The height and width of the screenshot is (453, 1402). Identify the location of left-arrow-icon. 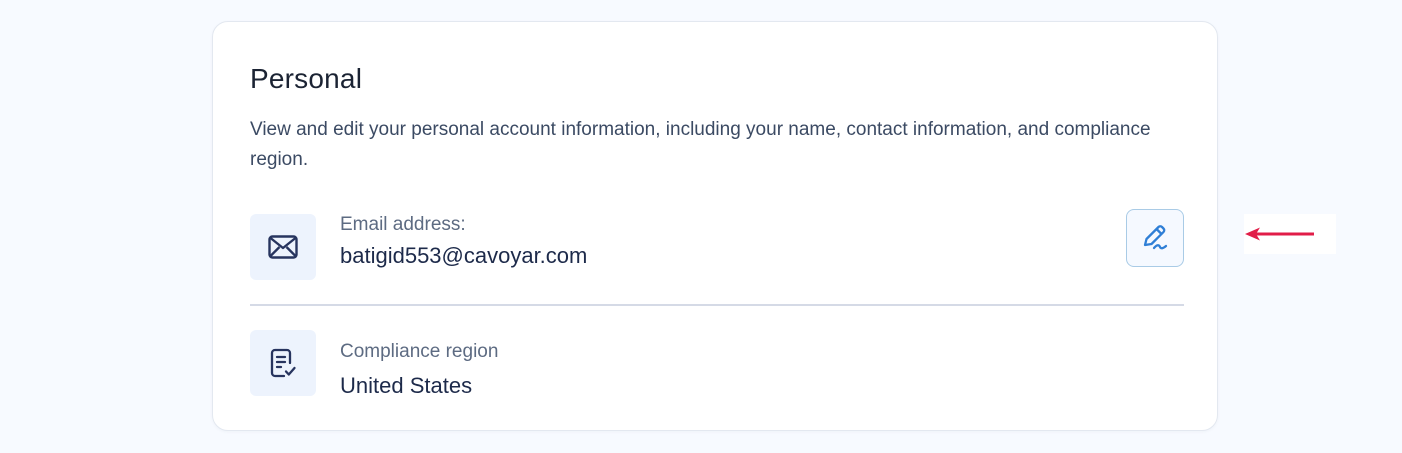
(1281, 234).